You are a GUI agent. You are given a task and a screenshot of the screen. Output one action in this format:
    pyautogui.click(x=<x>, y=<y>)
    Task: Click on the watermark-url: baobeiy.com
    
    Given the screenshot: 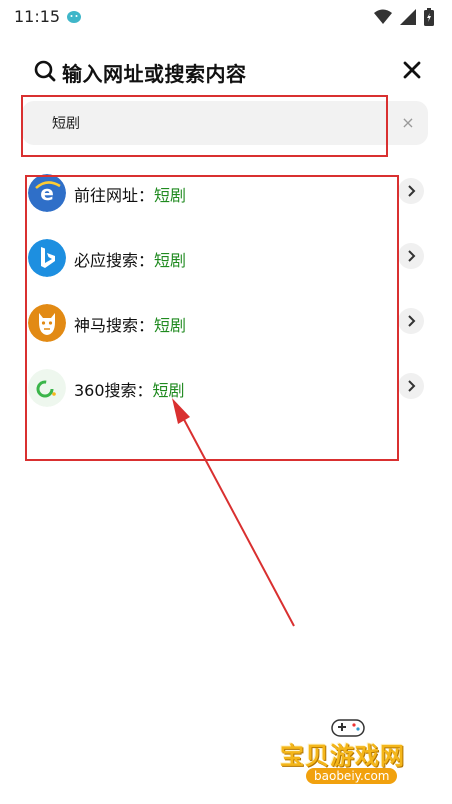 What is the action you would take?
    pyautogui.click(x=352, y=776)
    